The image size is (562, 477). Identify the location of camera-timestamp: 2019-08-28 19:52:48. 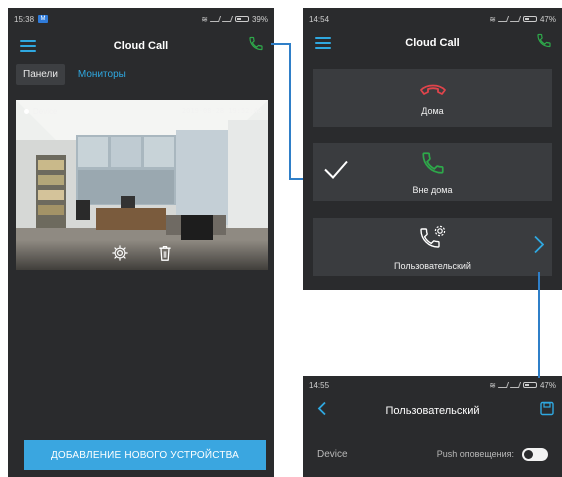
(221, 111).